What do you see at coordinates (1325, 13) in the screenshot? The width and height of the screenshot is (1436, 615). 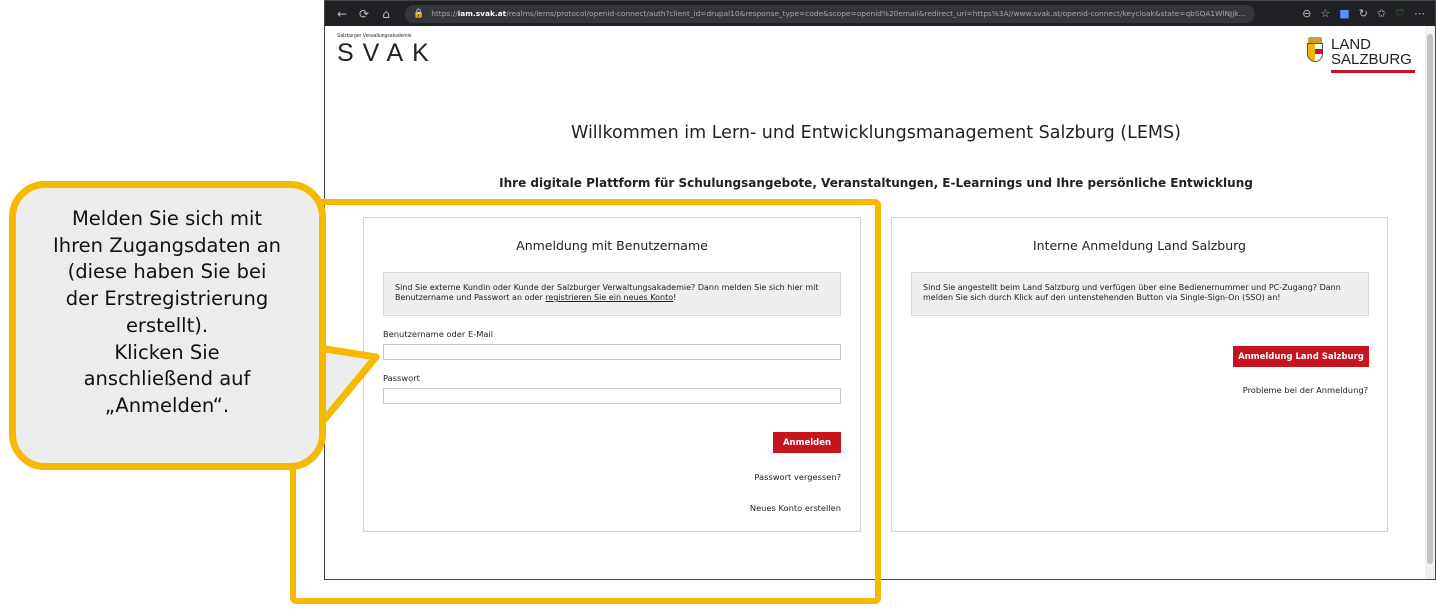 I see `favorite-star-icon: ☆` at bounding box center [1325, 13].